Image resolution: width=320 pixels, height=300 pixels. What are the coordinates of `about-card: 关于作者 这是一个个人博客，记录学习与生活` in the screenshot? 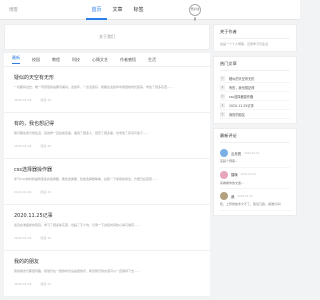 It's located at (255, 38).